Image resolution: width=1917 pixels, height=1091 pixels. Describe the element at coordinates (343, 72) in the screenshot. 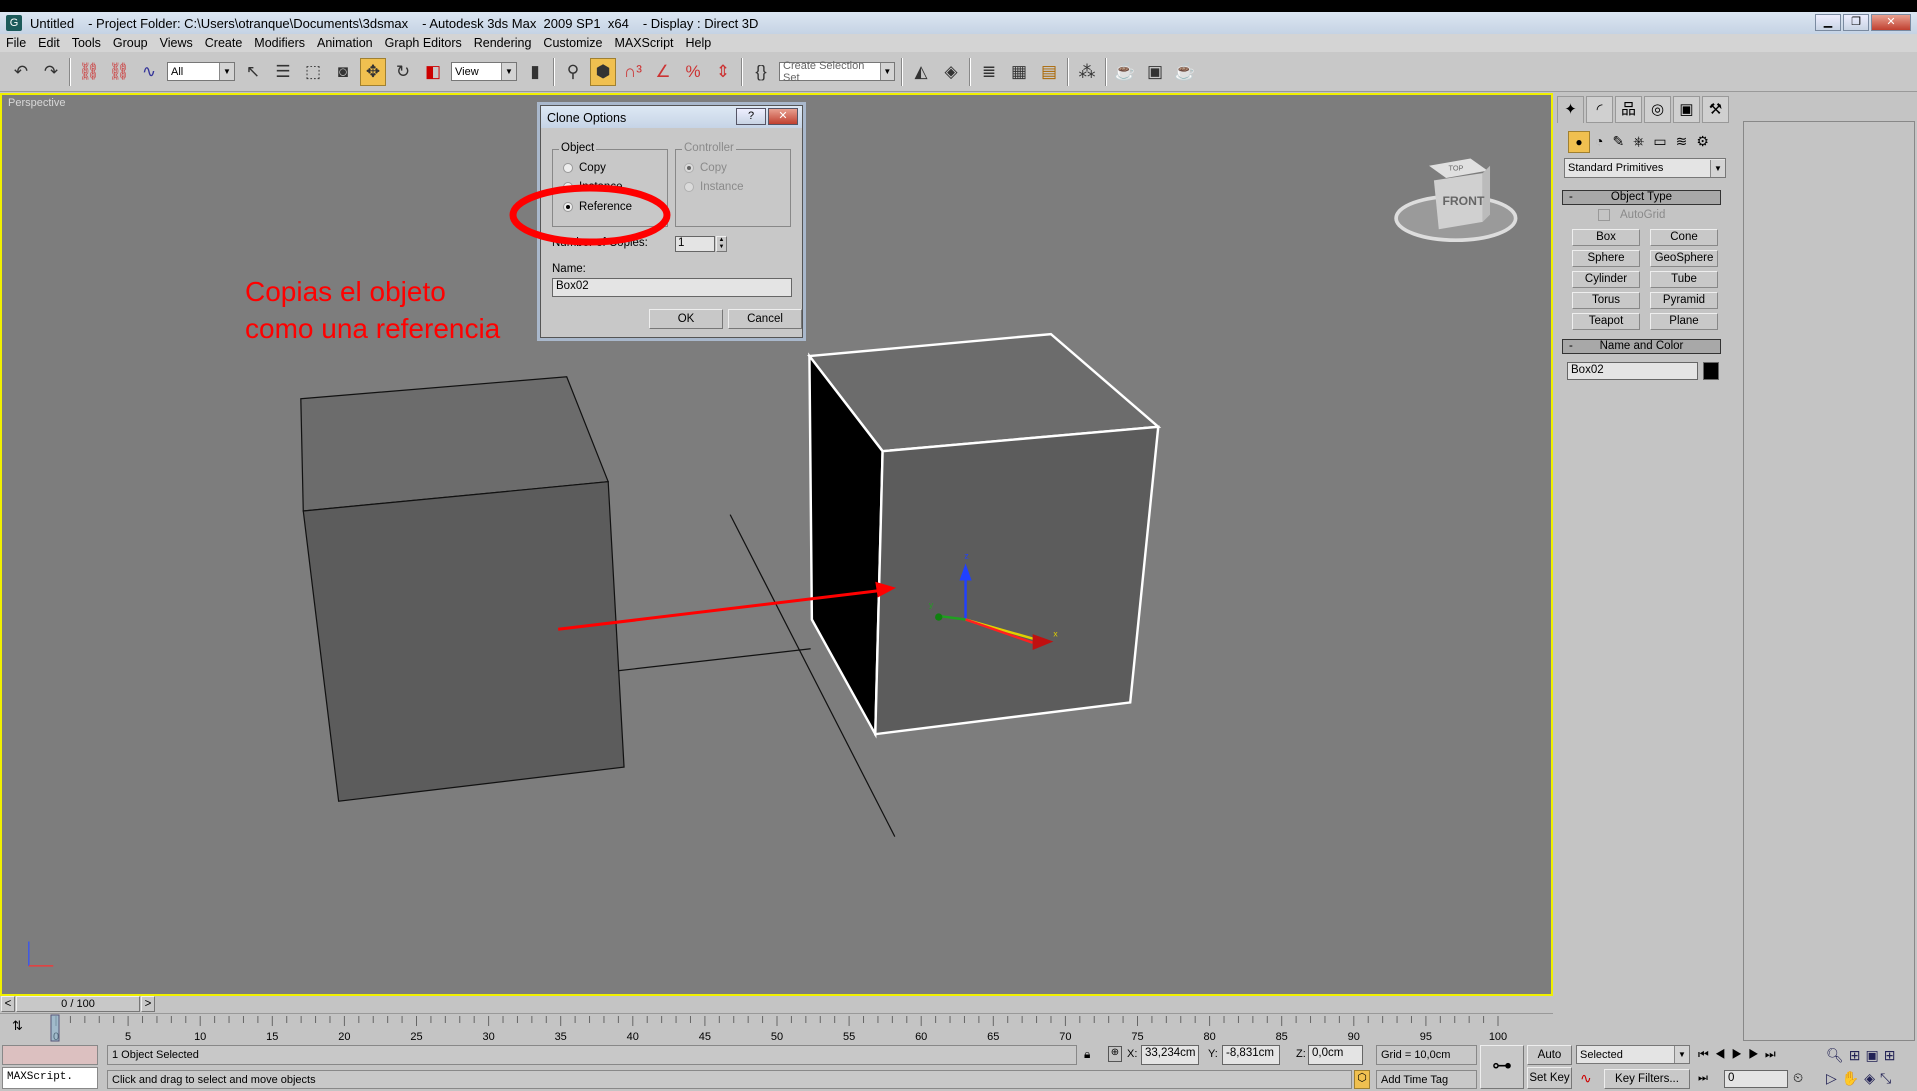

I see `window-crossing-icon: ◙` at that location.